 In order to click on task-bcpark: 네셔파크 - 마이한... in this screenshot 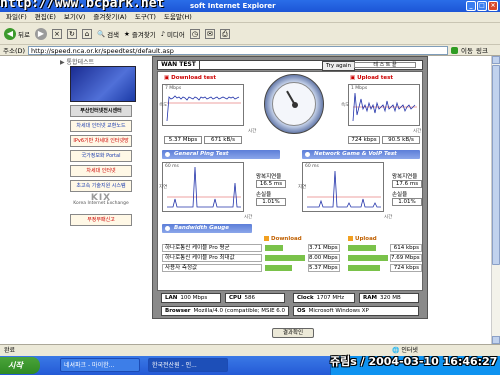, I will do `click(100, 365)`.